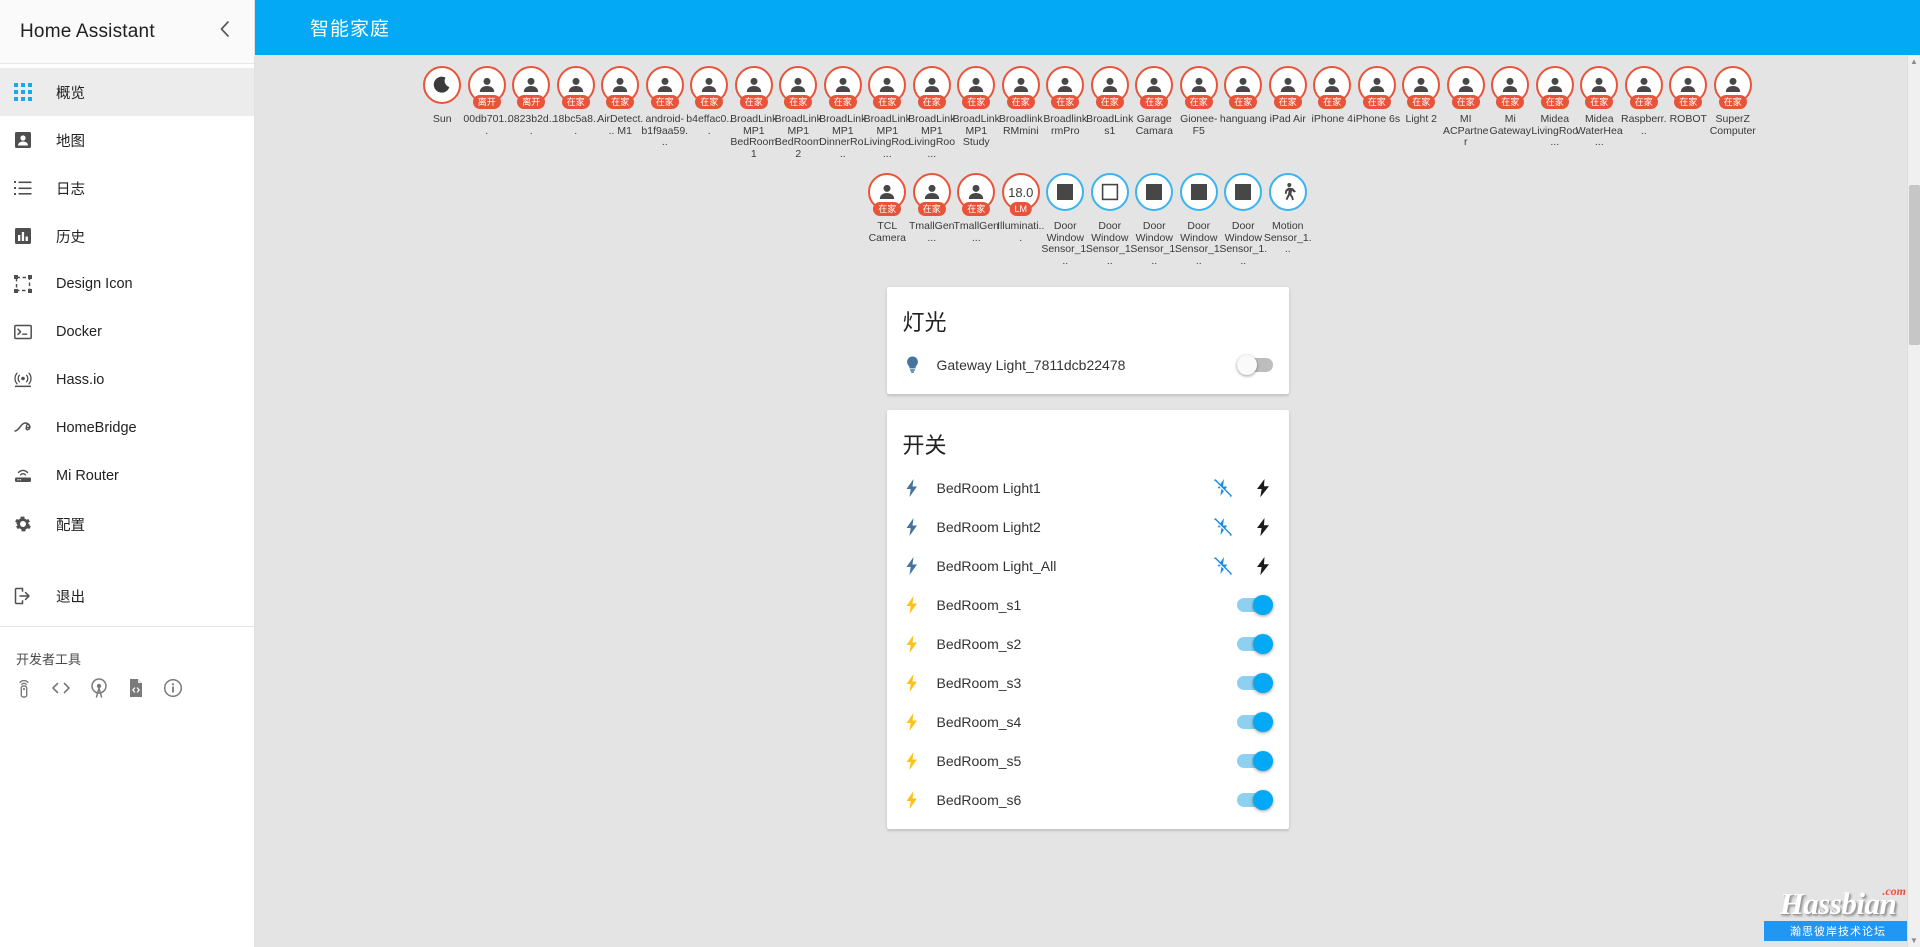  Describe the element at coordinates (99, 688) in the screenshot. I see `broadcast-icon` at that location.